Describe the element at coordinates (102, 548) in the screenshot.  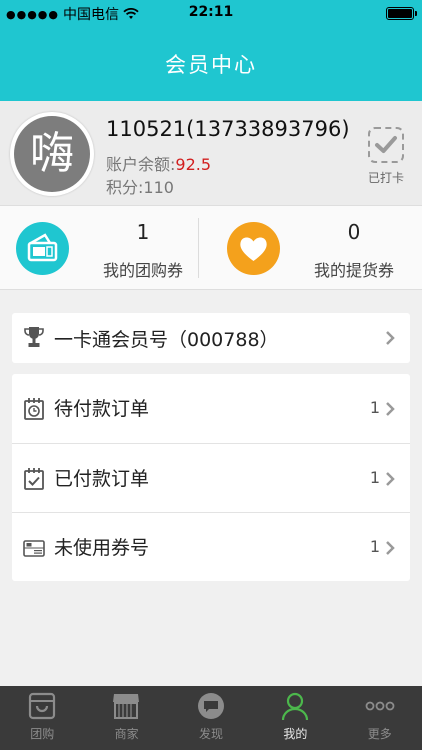
I see `unused-vouchers-label: 未使用券号` at that location.